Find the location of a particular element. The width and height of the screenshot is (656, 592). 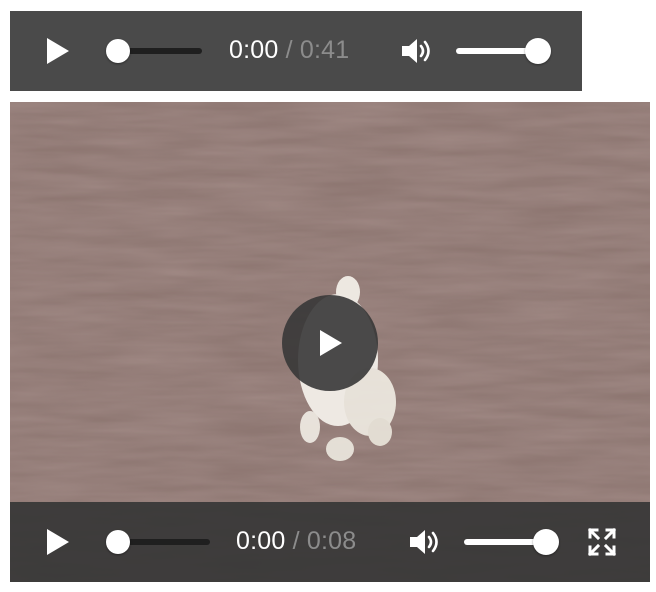

audio-player-controls: 0:00 / 0:41 is located at coordinates (296, 51).